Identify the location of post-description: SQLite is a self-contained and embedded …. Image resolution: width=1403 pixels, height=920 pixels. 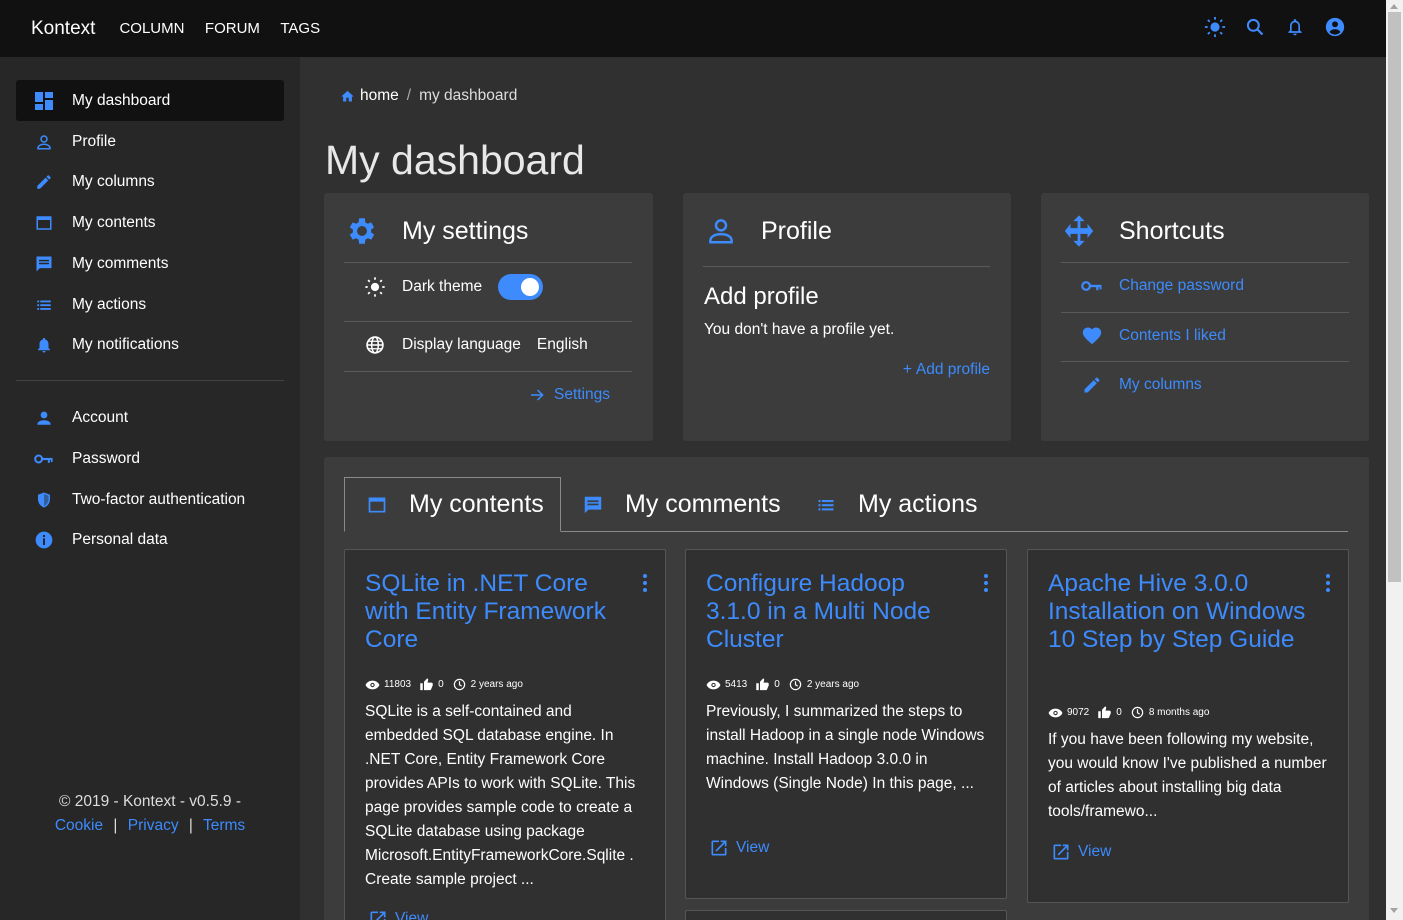
(500, 795).